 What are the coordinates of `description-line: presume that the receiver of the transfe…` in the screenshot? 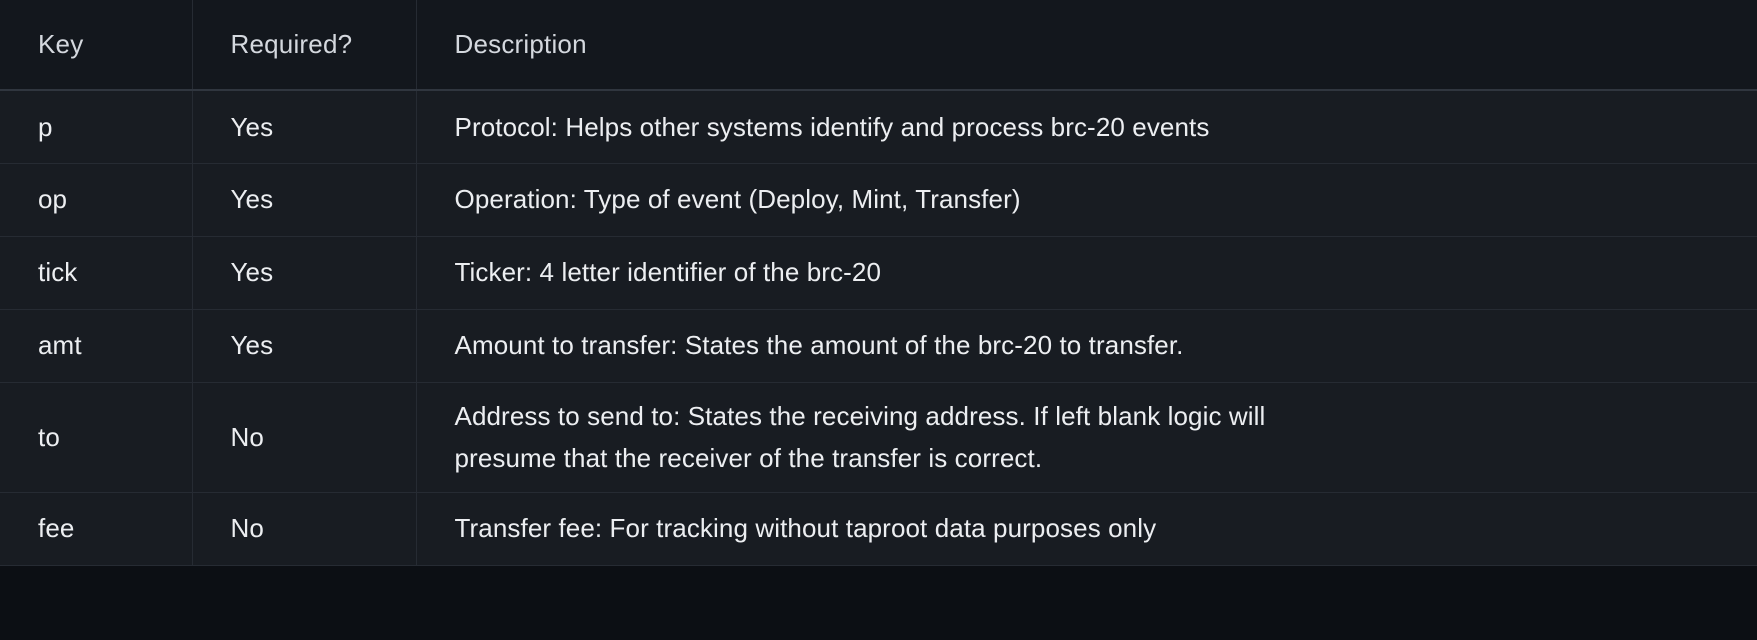 It's located at (748, 458).